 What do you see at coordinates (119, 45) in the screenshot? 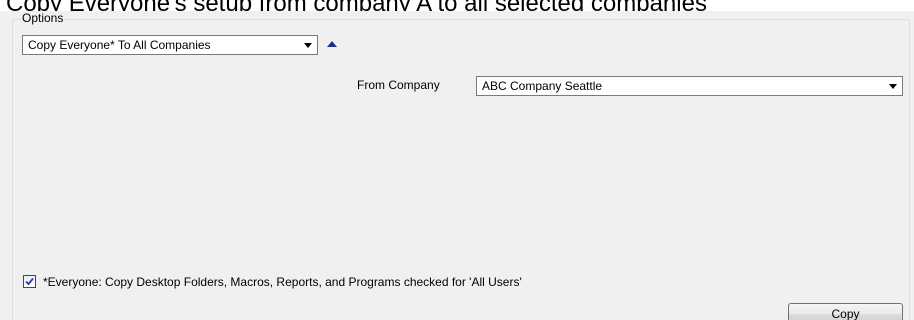
I see `copy-mode-value: Copy Everyone* To All Companies` at bounding box center [119, 45].